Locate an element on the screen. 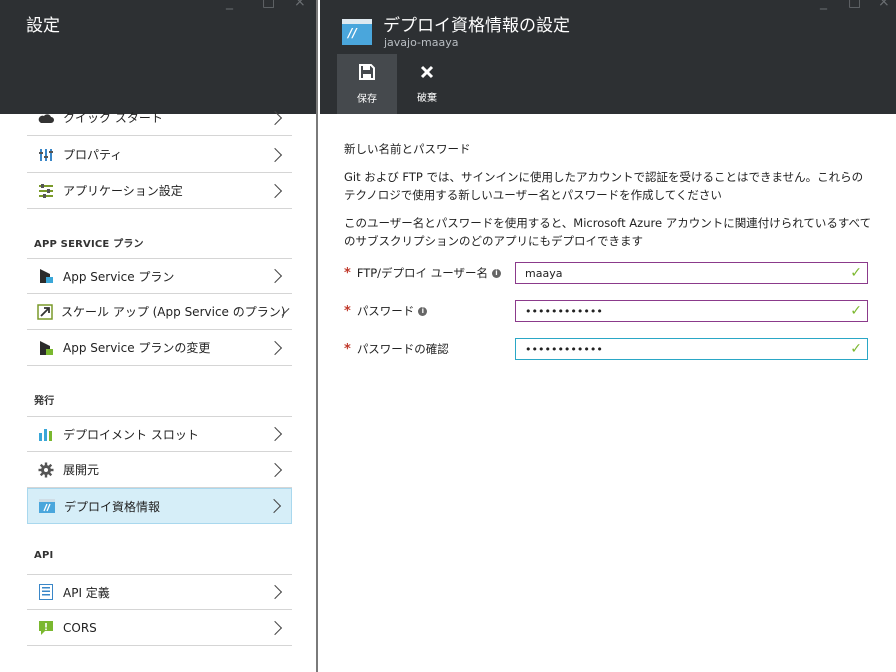 The width and height of the screenshot is (896, 672). password-label: * パスワード i is located at coordinates (426, 311).